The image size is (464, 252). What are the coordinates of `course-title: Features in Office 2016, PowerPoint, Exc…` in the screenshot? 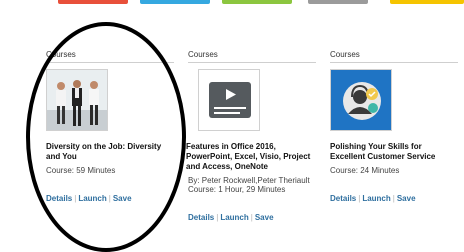 It's located at (256, 157).